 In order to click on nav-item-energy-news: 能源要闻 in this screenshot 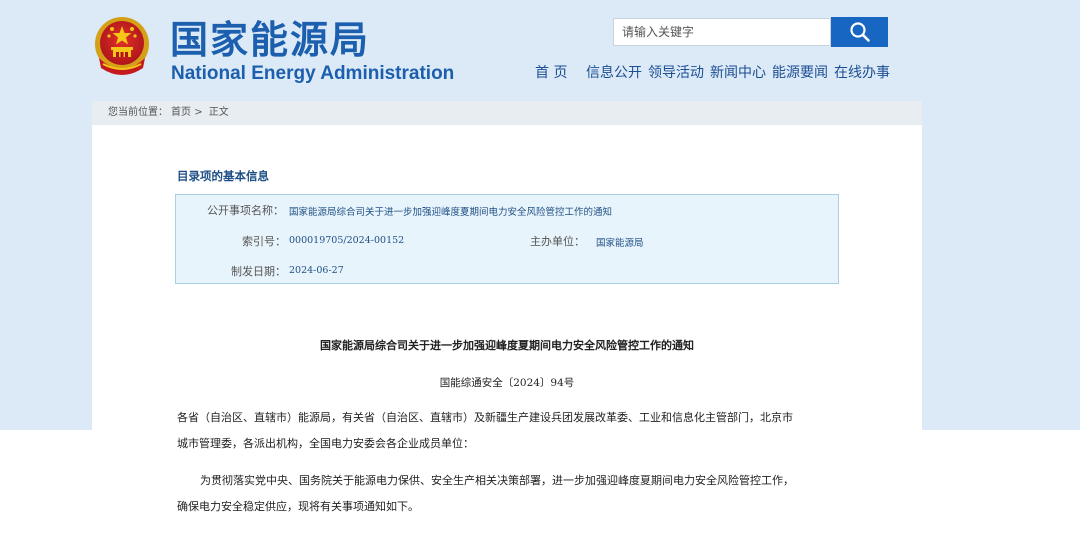, I will do `click(800, 73)`.